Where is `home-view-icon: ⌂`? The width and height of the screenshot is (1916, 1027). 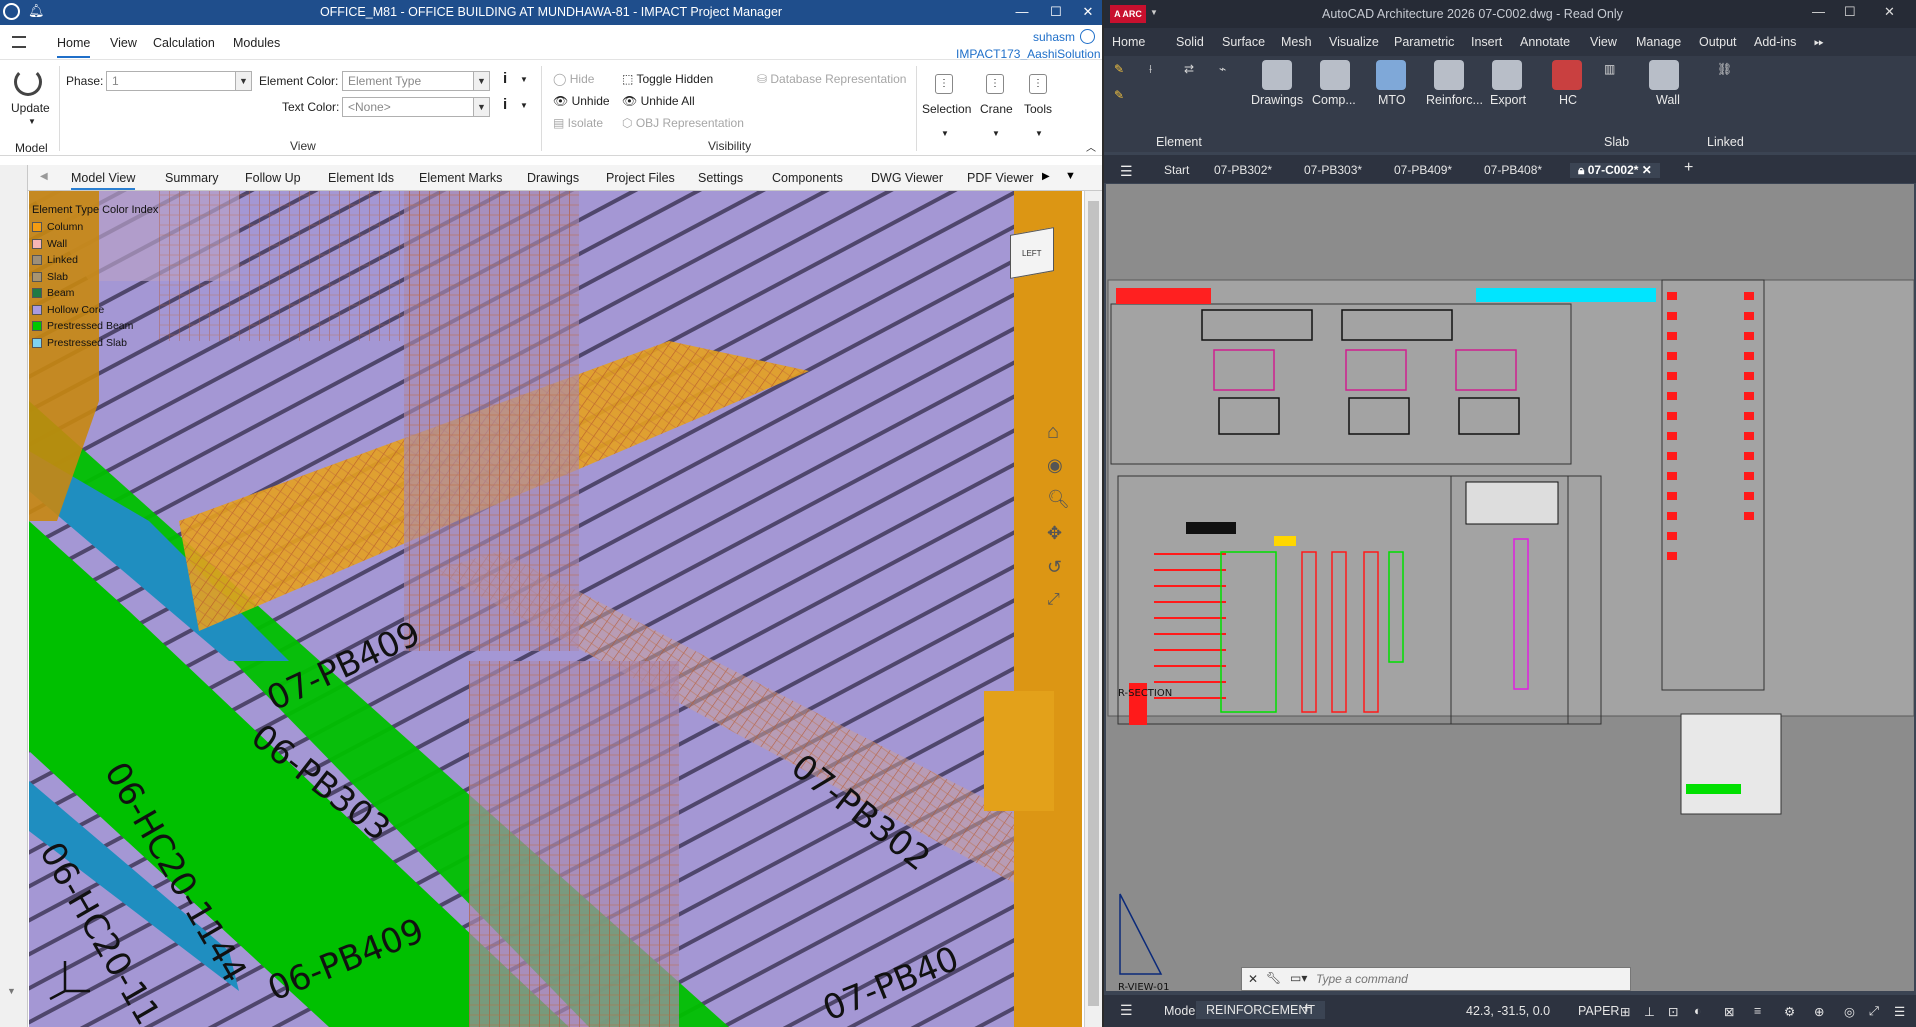
home-view-icon: ⌂ is located at coordinates (1062, 438).